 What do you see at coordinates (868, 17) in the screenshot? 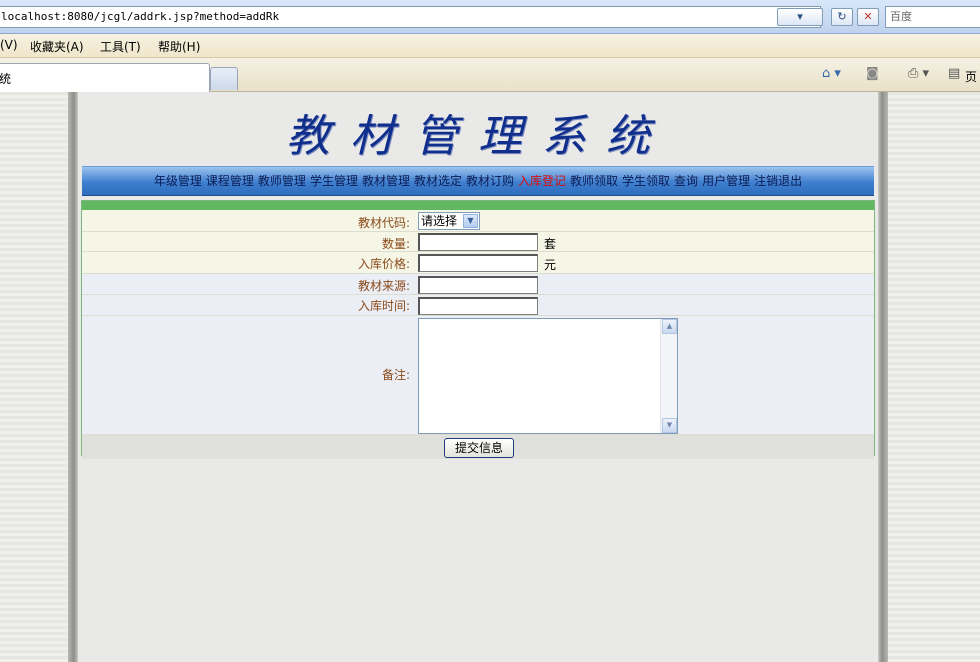
I see `stop-button: ✕` at bounding box center [868, 17].